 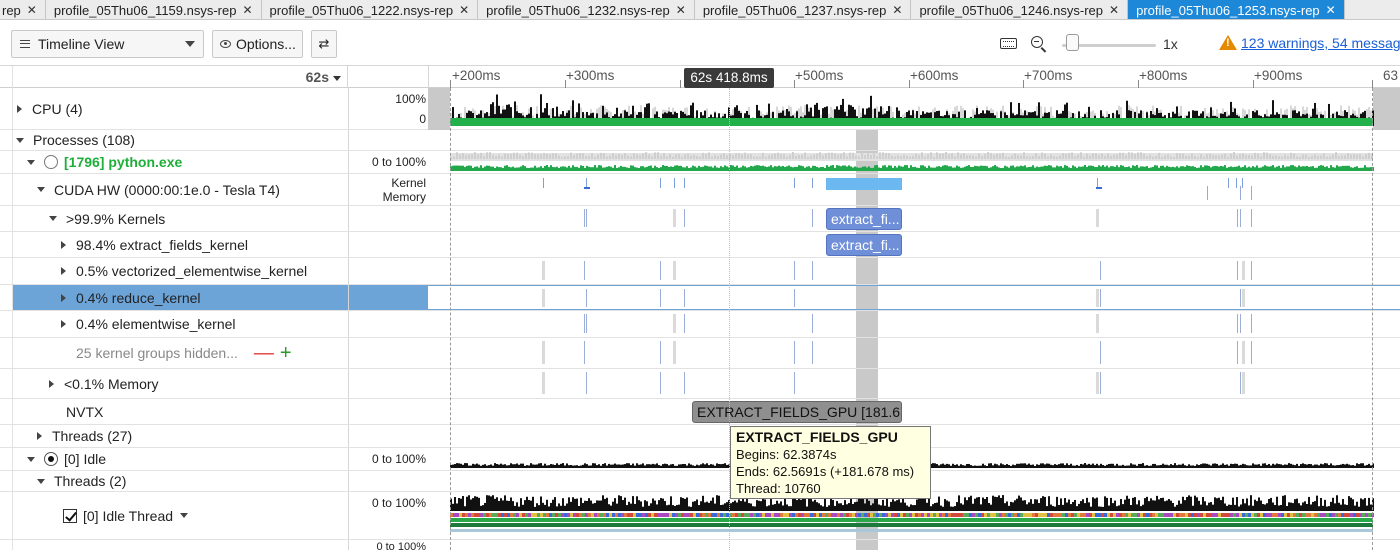 I want to click on zoom-slider-thumb, so click(x=1073, y=42).